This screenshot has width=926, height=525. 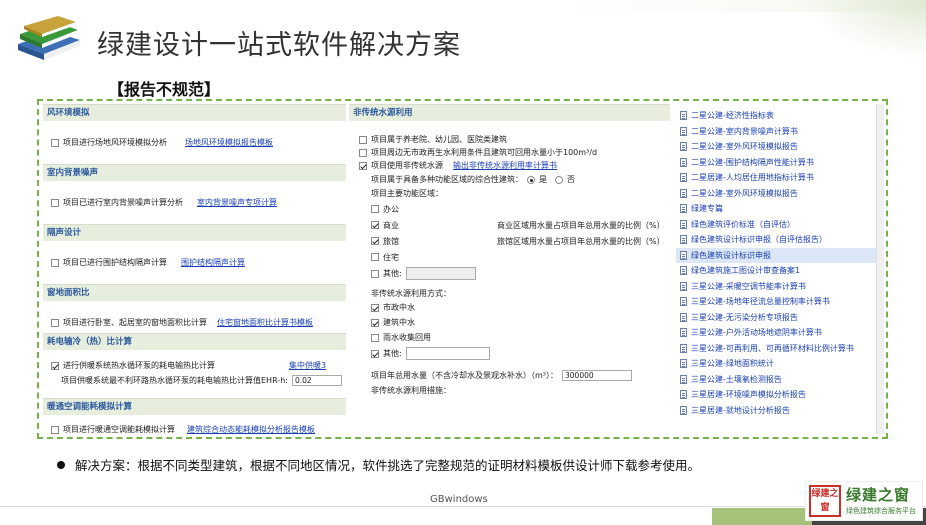 I want to click on ehr-value-input: 0.02, so click(x=316, y=380).